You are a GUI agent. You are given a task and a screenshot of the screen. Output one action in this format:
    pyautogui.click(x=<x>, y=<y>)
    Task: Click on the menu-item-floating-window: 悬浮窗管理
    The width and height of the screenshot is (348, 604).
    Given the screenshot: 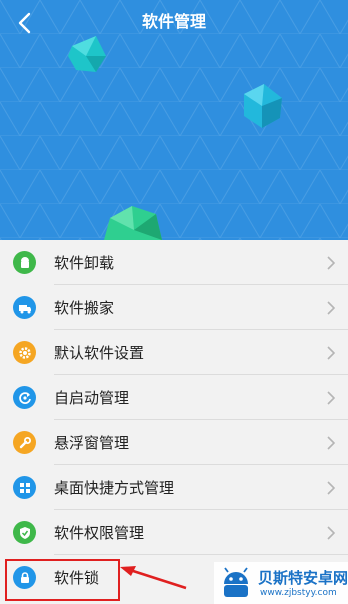 What is the action you would take?
    pyautogui.click(x=174, y=442)
    